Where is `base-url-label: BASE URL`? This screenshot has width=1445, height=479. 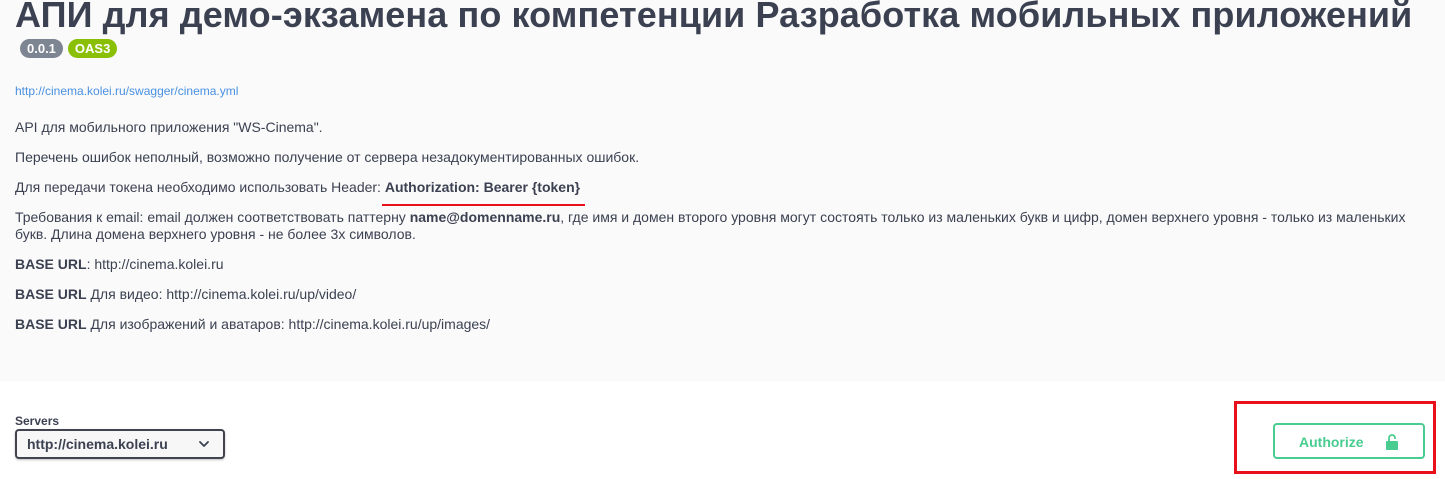 base-url-label: BASE URL is located at coordinates (51, 264).